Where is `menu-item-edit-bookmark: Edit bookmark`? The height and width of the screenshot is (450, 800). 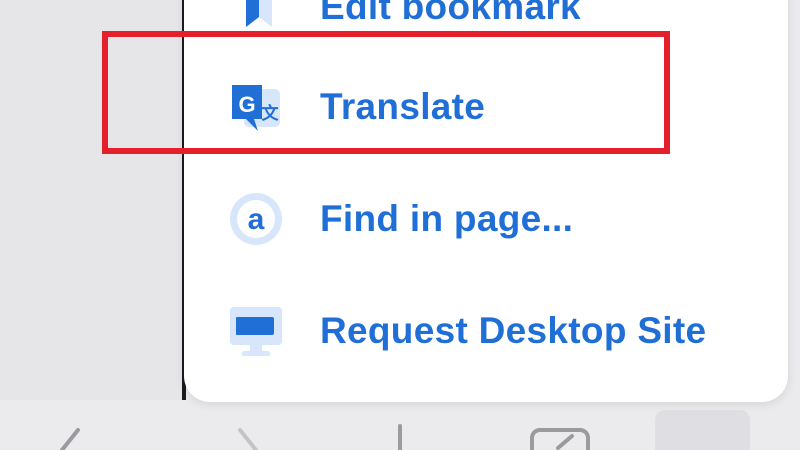
menu-item-edit-bookmark: Edit bookmark is located at coordinates (486, 26).